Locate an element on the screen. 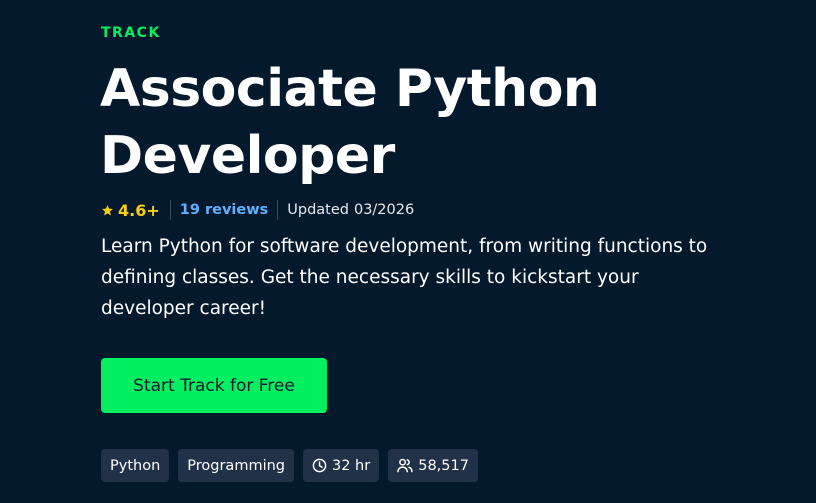  duration-value: 32 hr is located at coordinates (351, 465).